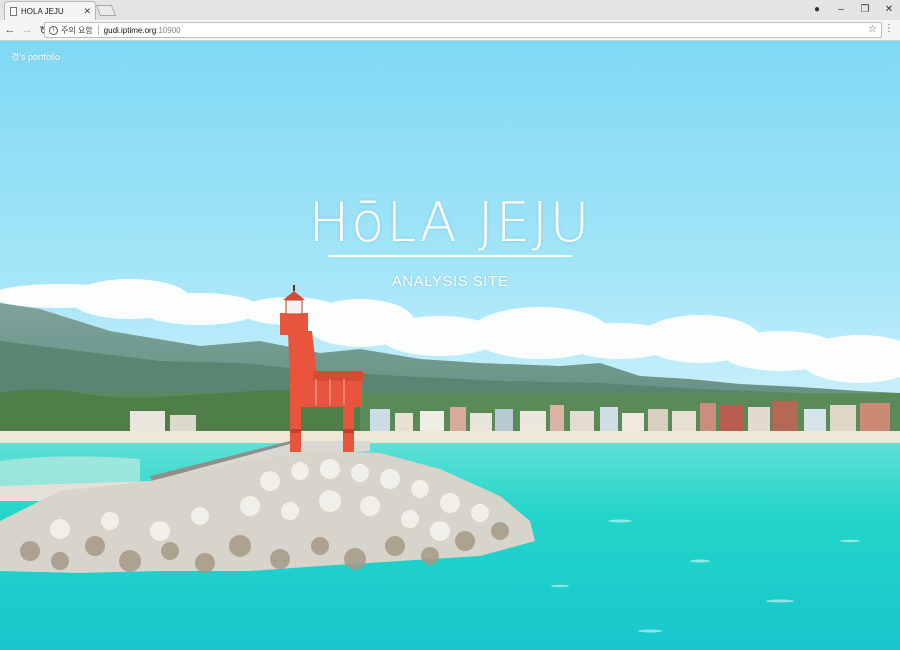  Describe the element at coordinates (10, 30) in the screenshot. I see `back-icon: ←` at that location.